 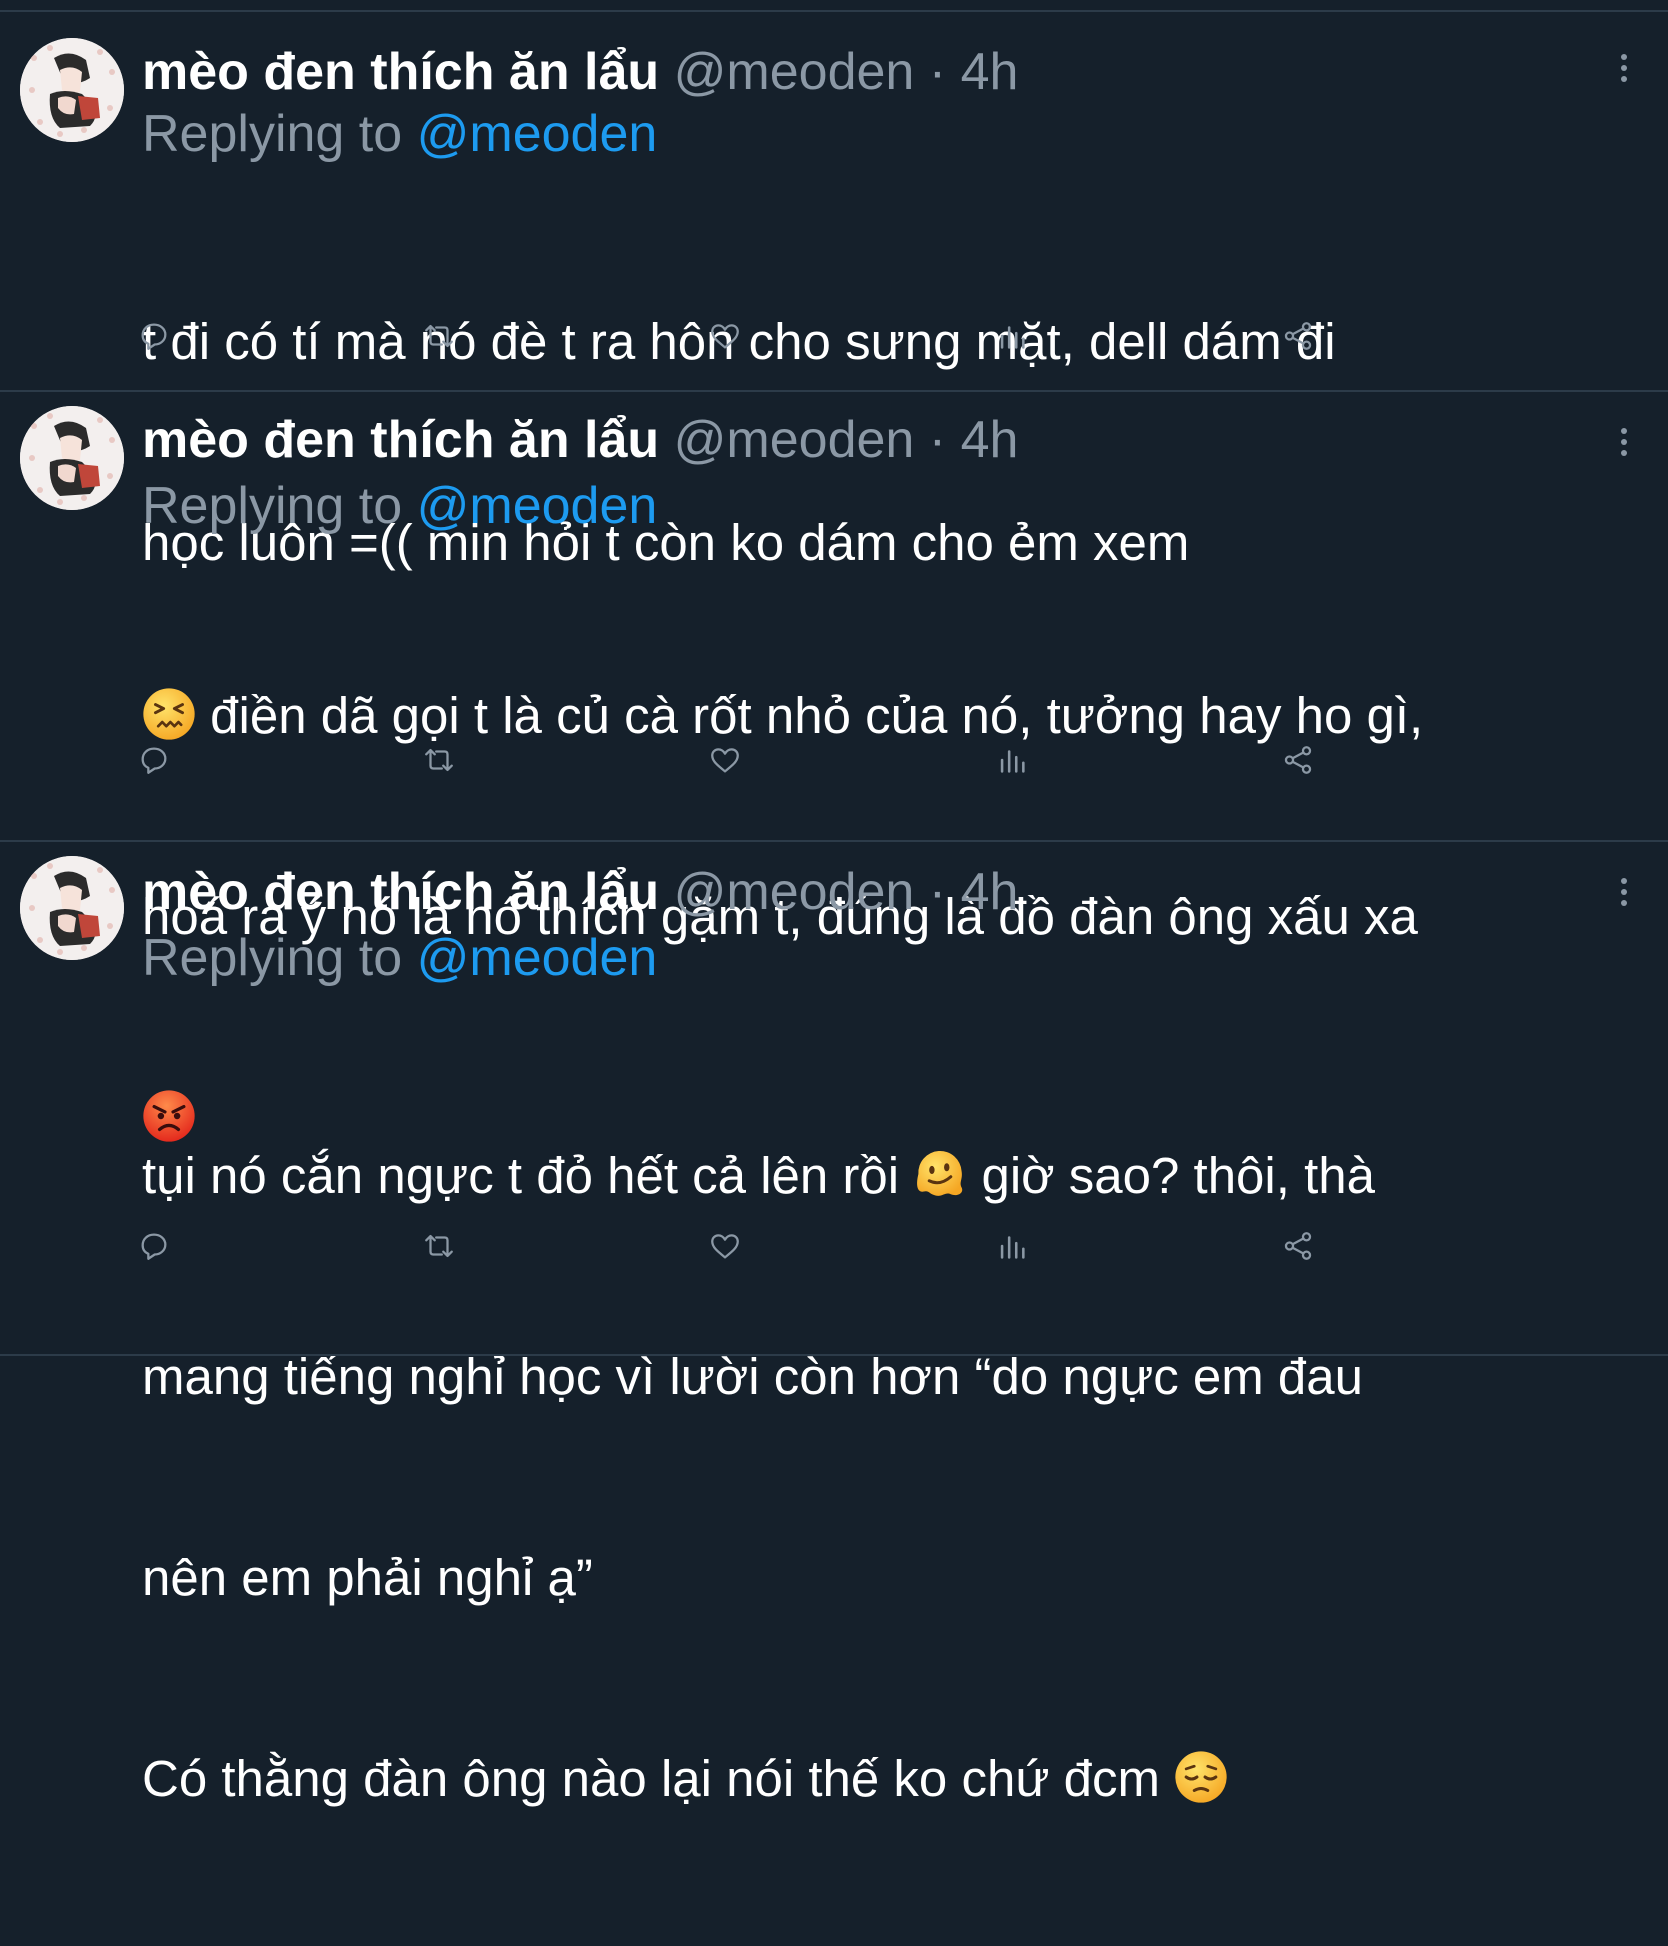 I want to click on top-border, so click(x=834, y=11).